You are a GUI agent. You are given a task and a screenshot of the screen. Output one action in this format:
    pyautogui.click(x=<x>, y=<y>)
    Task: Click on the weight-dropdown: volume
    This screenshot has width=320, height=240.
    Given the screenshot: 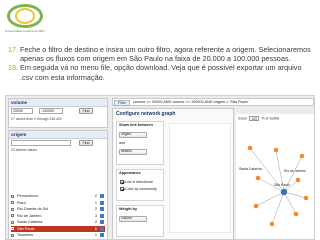 What is the action you would take?
    pyautogui.click(x=133, y=219)
    